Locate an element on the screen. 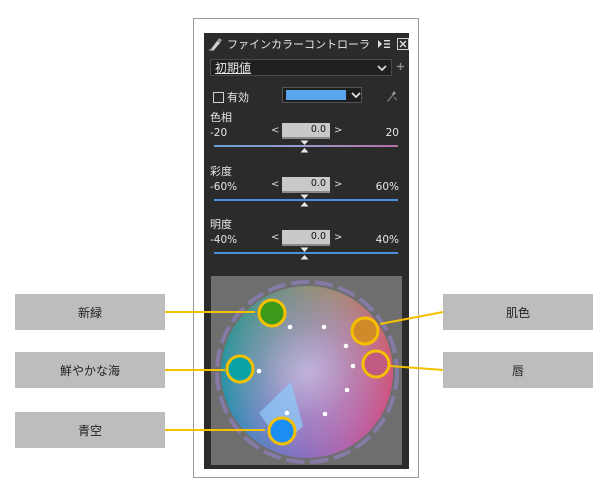  callout-skin-tone: 肌色 is located at coordinates (518, 312).